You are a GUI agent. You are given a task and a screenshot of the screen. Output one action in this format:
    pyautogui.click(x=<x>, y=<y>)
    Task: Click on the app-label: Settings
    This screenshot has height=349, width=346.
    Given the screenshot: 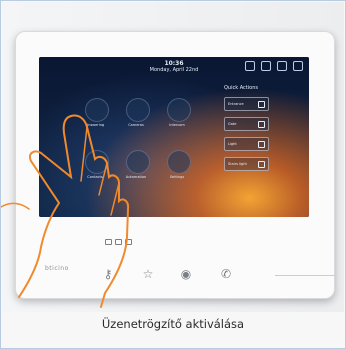 What is the action you would take?
    pyautogui.click(x=177, y=177)
    